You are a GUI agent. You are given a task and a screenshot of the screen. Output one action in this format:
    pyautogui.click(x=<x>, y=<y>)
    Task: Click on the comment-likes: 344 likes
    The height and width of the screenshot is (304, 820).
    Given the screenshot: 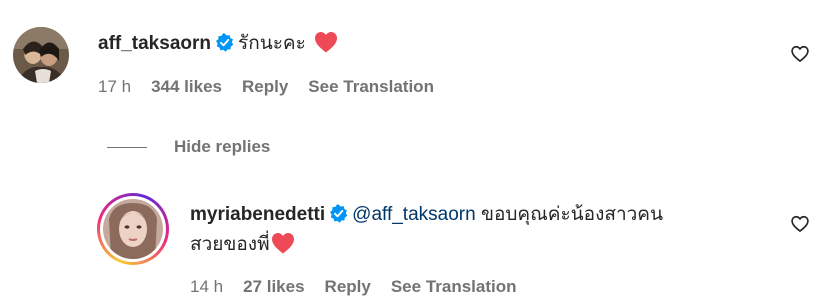 What is the action you would take?
    pyautogui.click(x=186, y=86)
    